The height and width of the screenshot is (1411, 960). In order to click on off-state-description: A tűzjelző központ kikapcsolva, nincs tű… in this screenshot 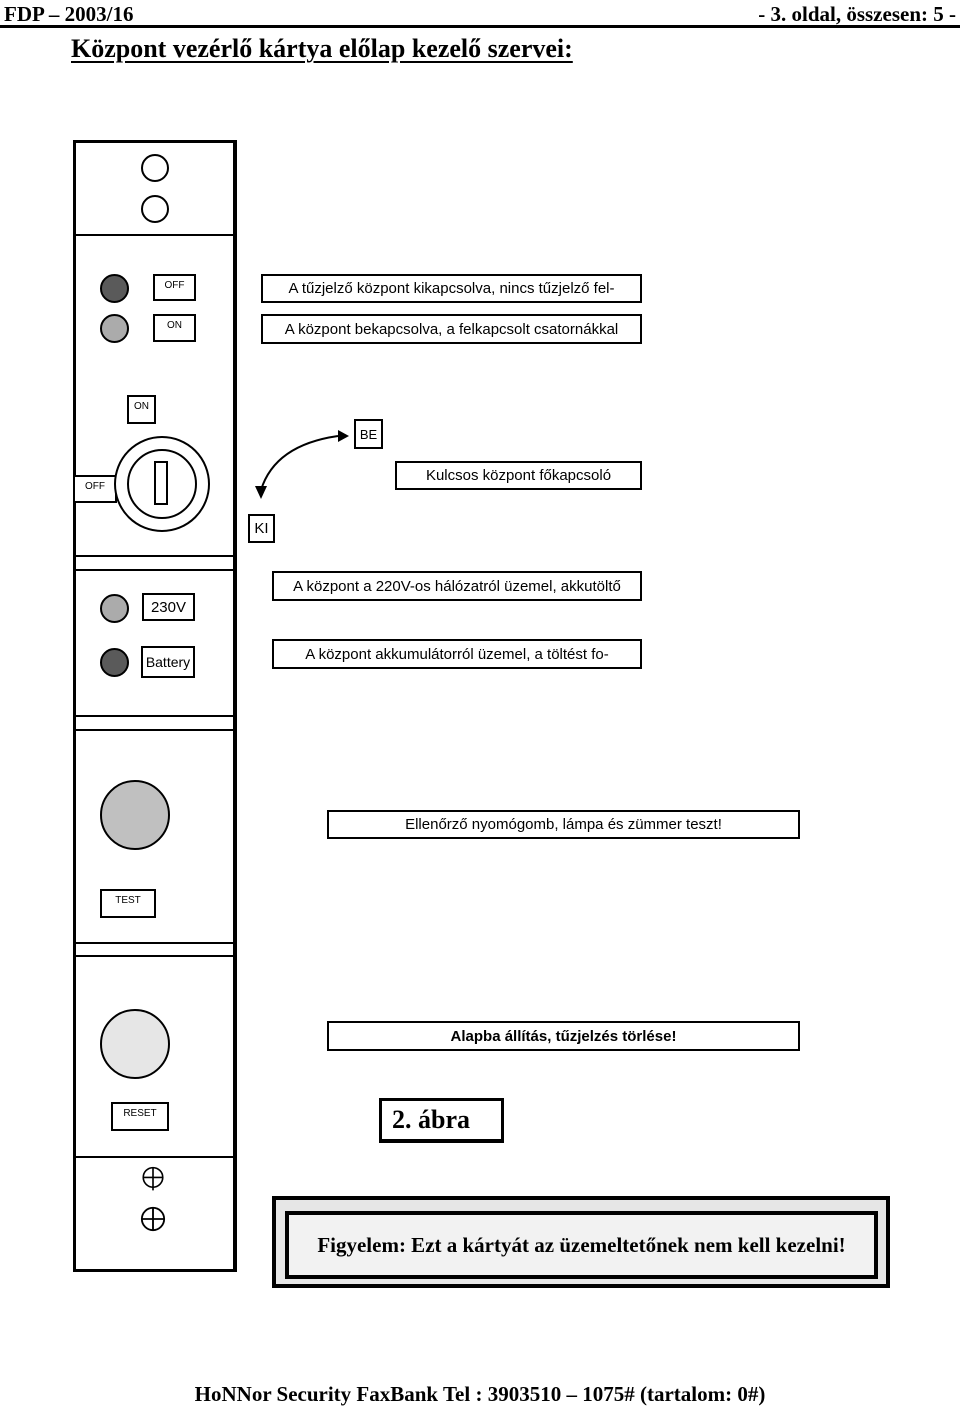, I will do `click(451, 288)`.